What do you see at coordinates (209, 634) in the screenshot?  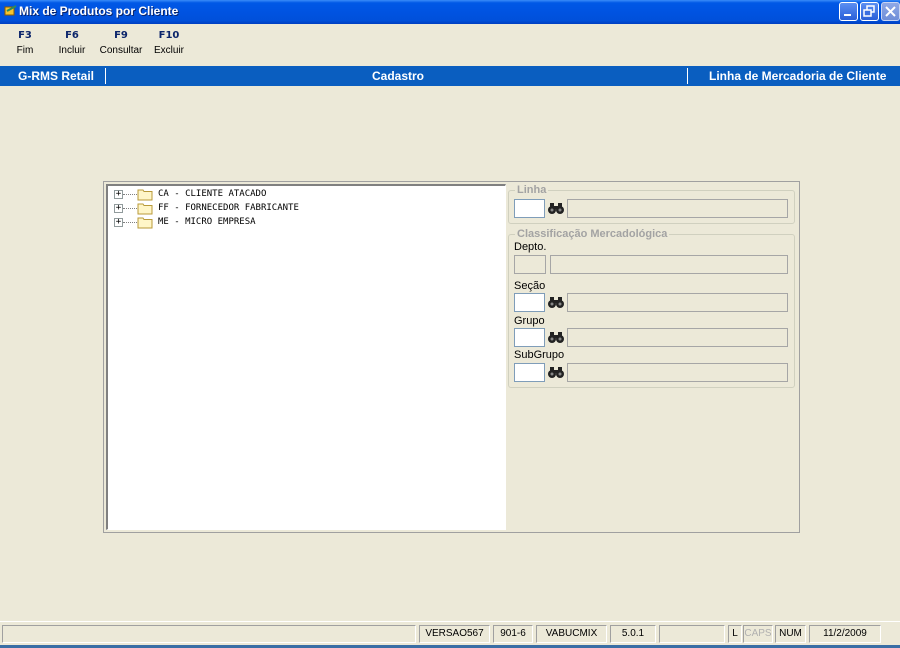 I see `status-panel-message` at bounding box center [209, 634].